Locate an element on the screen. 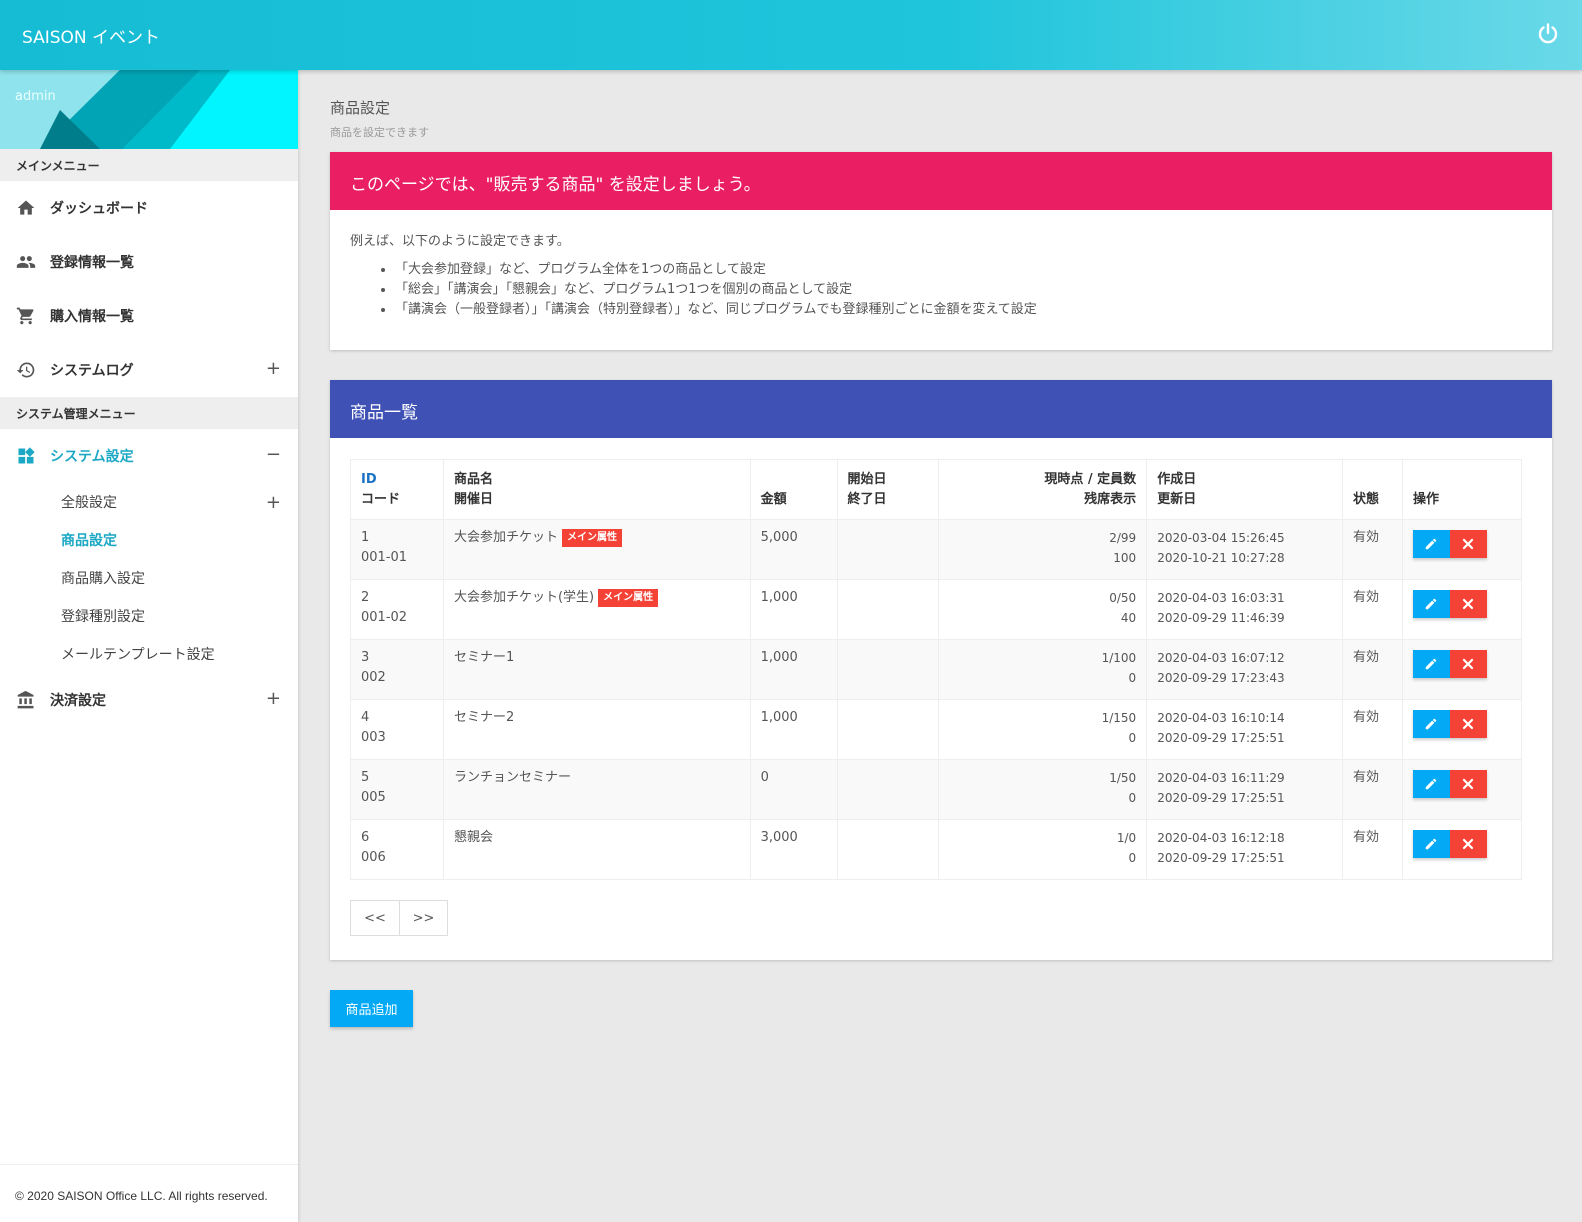 Image resolution: width=1582 pixels, height=1222 pixels. updated-at: 2020-09-29 11:46:39 is located at coordinates (1221, 618).